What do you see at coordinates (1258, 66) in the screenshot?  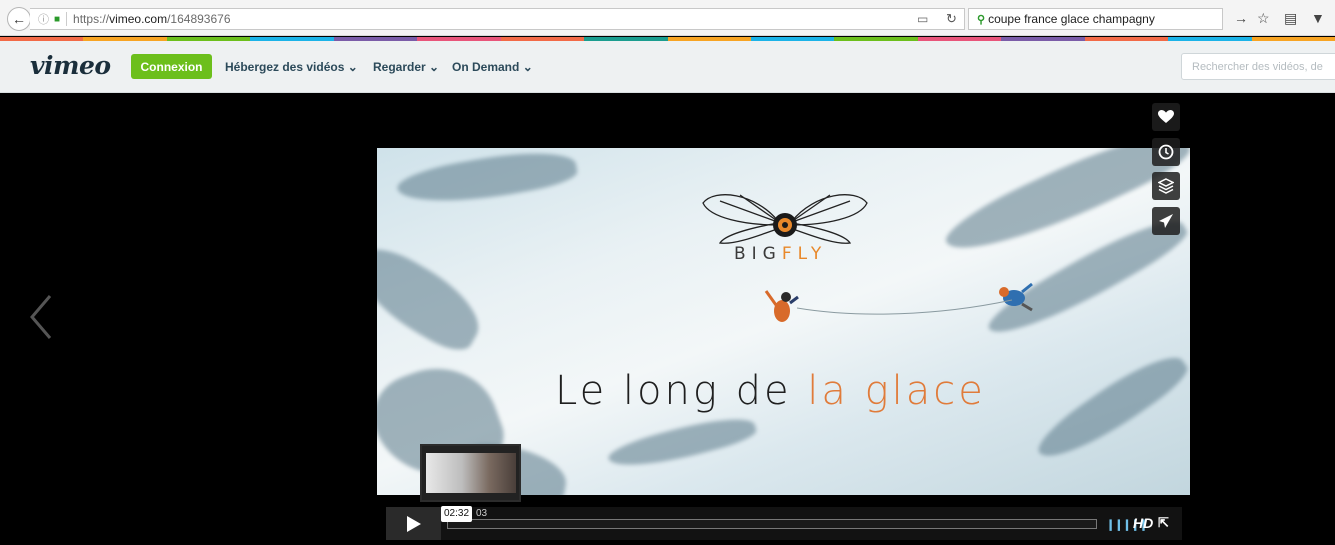 I see `site-search-input: Rechercher des vidéos, de` at bounding box center [1258, 66].